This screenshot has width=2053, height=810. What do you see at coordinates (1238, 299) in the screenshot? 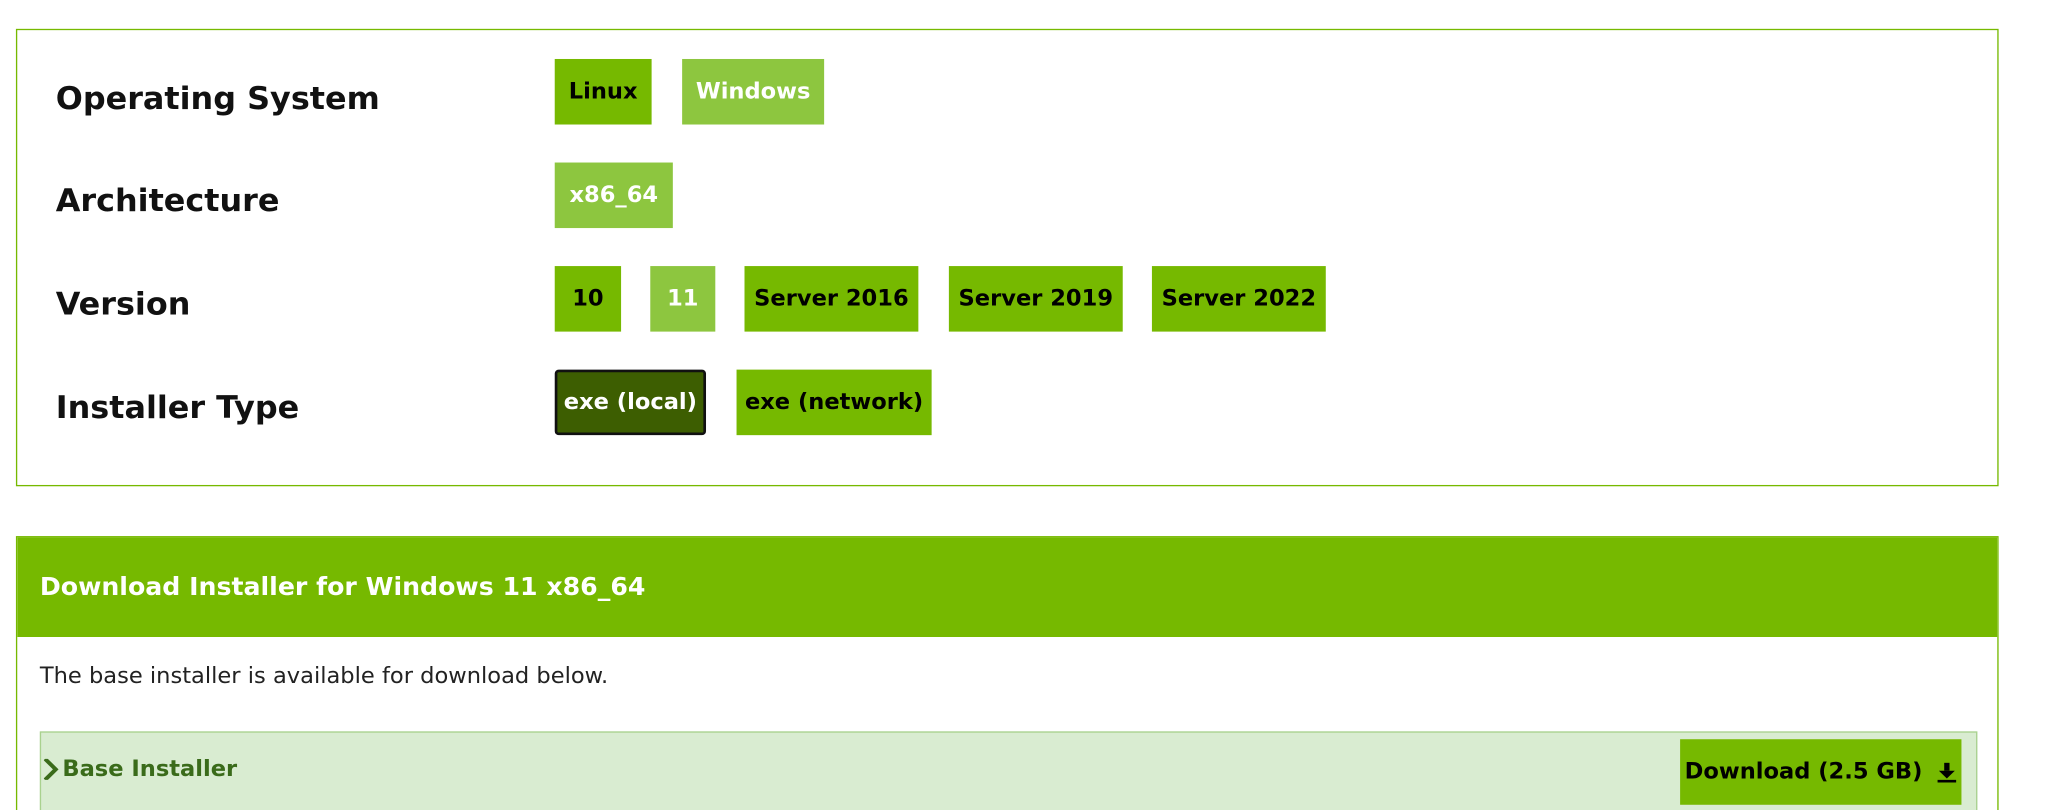
I see `version-option-server-2022: Server 2022` at bounding box center [1238, 299].